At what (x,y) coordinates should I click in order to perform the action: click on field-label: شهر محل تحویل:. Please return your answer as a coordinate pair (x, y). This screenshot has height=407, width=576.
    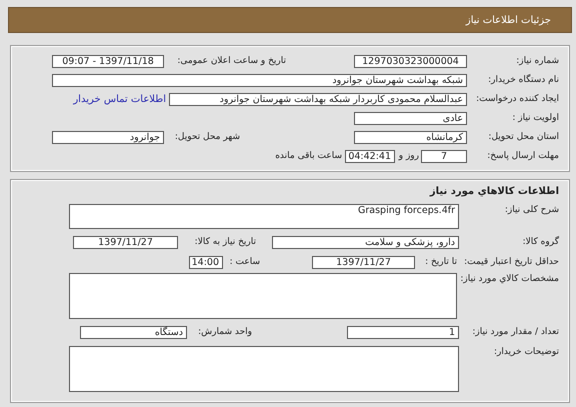
    Looking at the image, I should click on (207, 137).